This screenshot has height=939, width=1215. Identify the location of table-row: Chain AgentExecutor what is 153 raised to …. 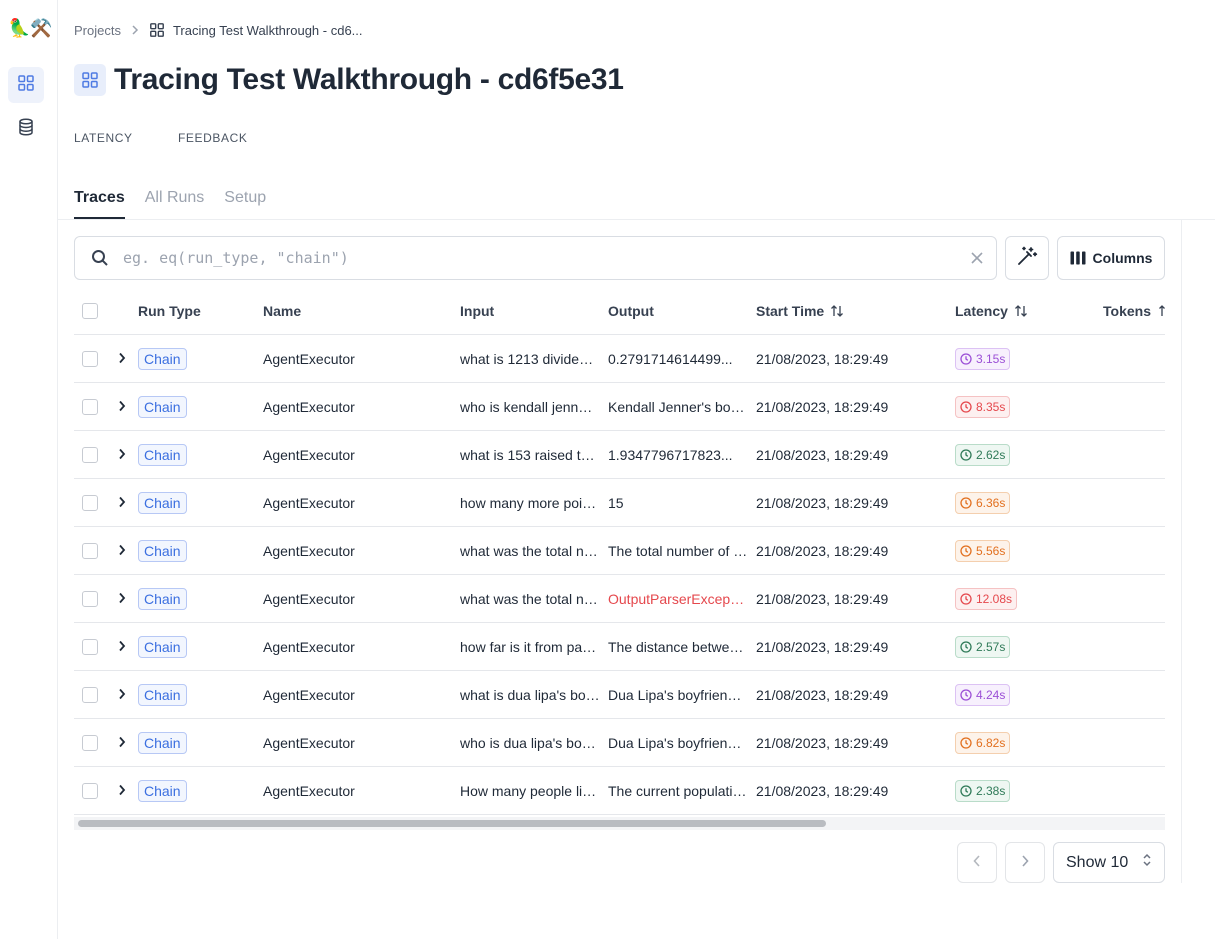
(619, 455).